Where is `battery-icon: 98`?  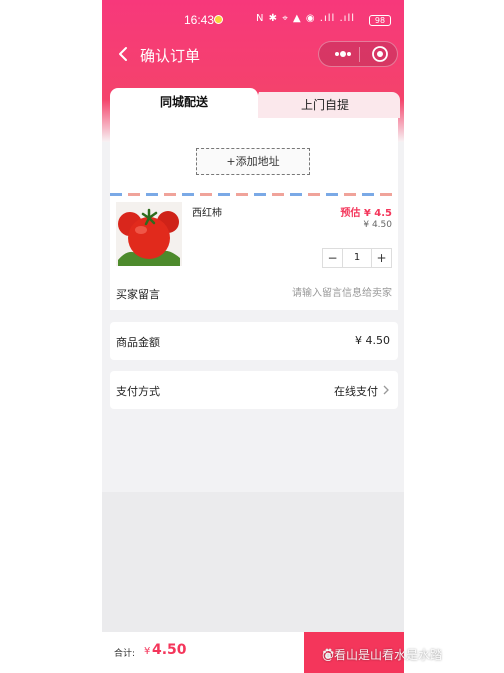 battery-icon: 98 is located at coordinates (380, 20).